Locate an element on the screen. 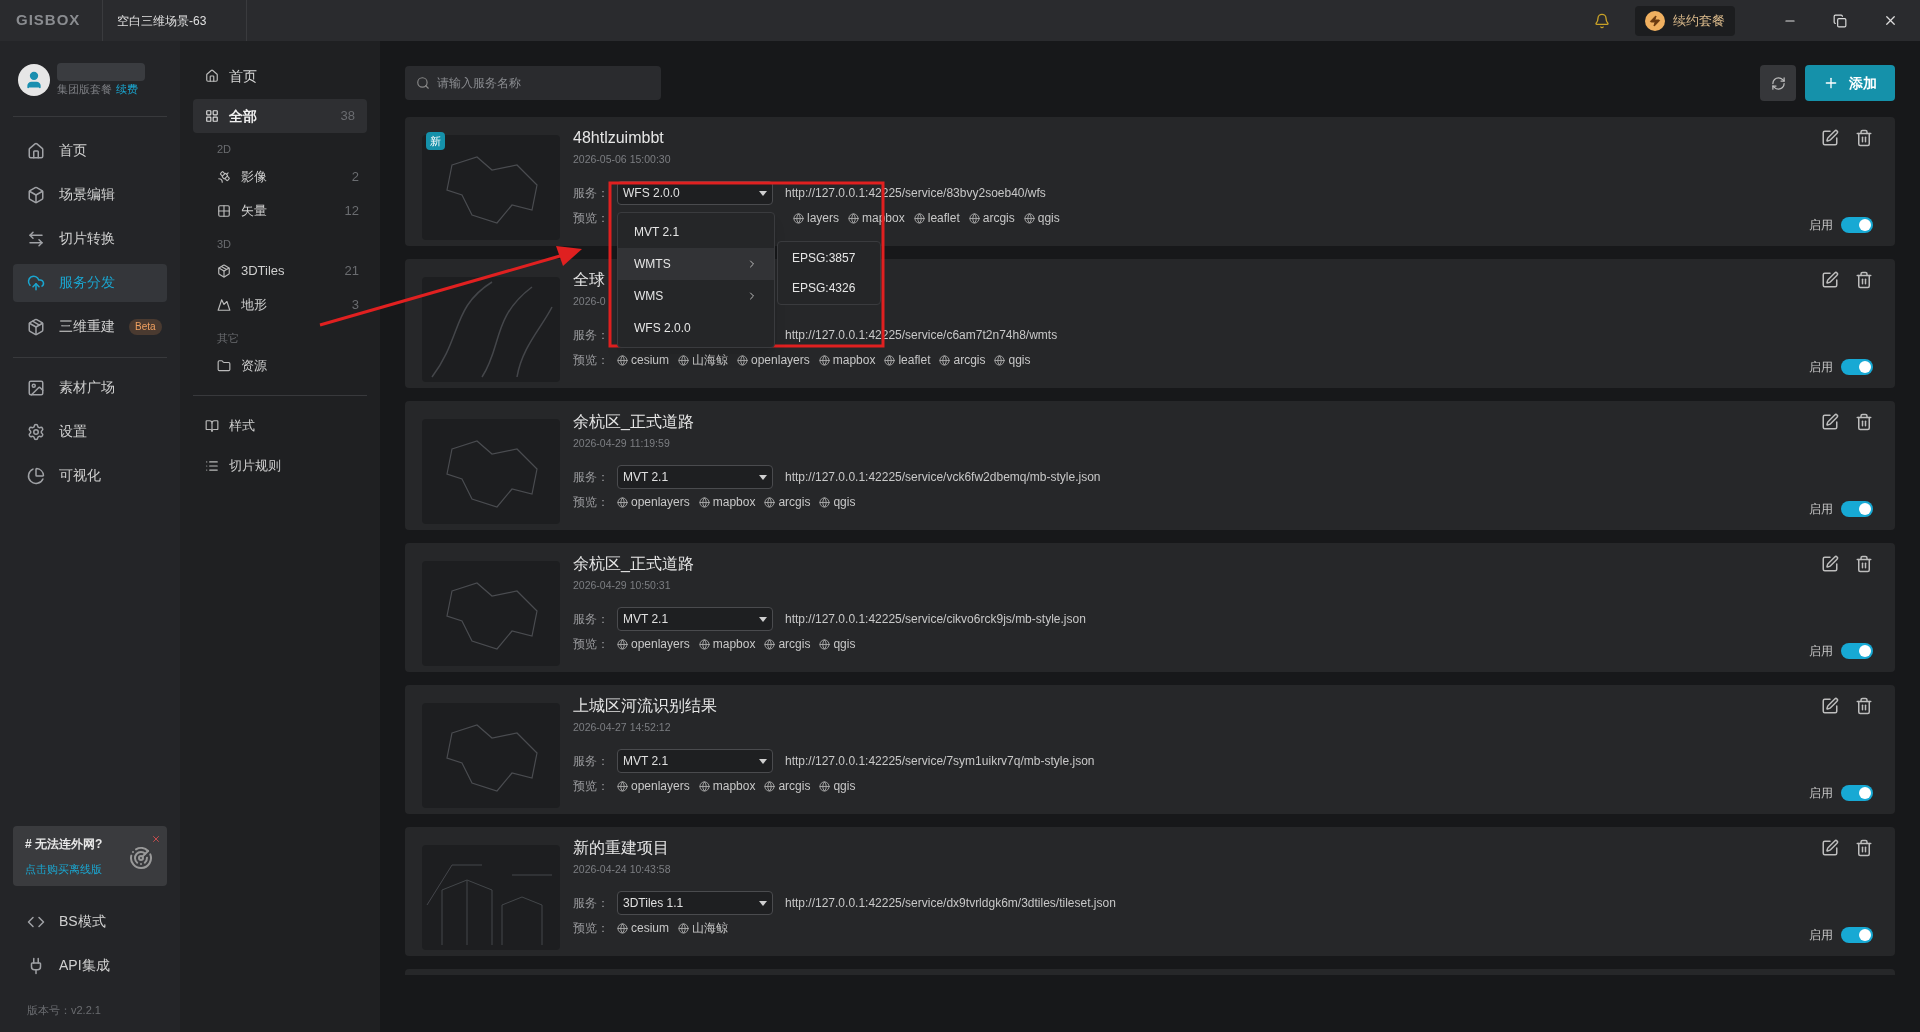 Image resolution: width=1920 pixels, height=1032 pixels. submenu-item: EPSG:4326 is located at coordinates (829, 288).